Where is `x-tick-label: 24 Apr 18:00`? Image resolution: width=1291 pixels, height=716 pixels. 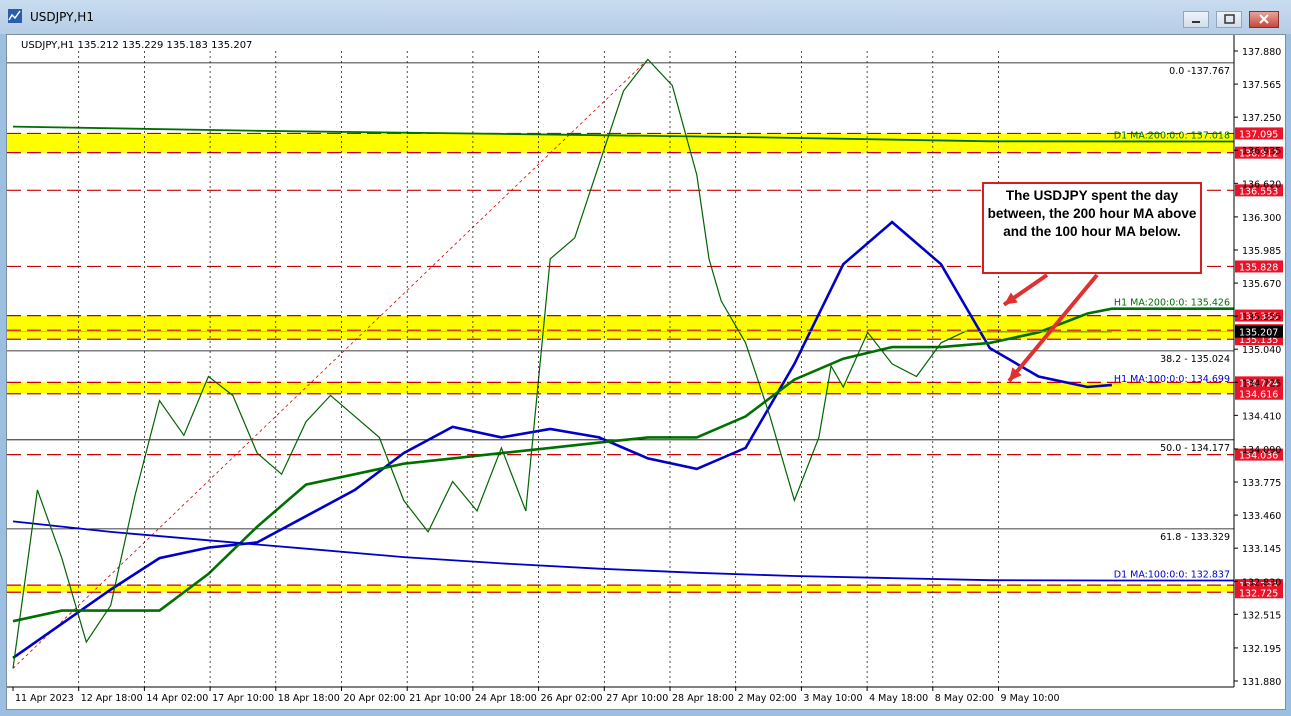 x-tick-label: 24 Apr 18:00 is located at coordinates (506, 698).